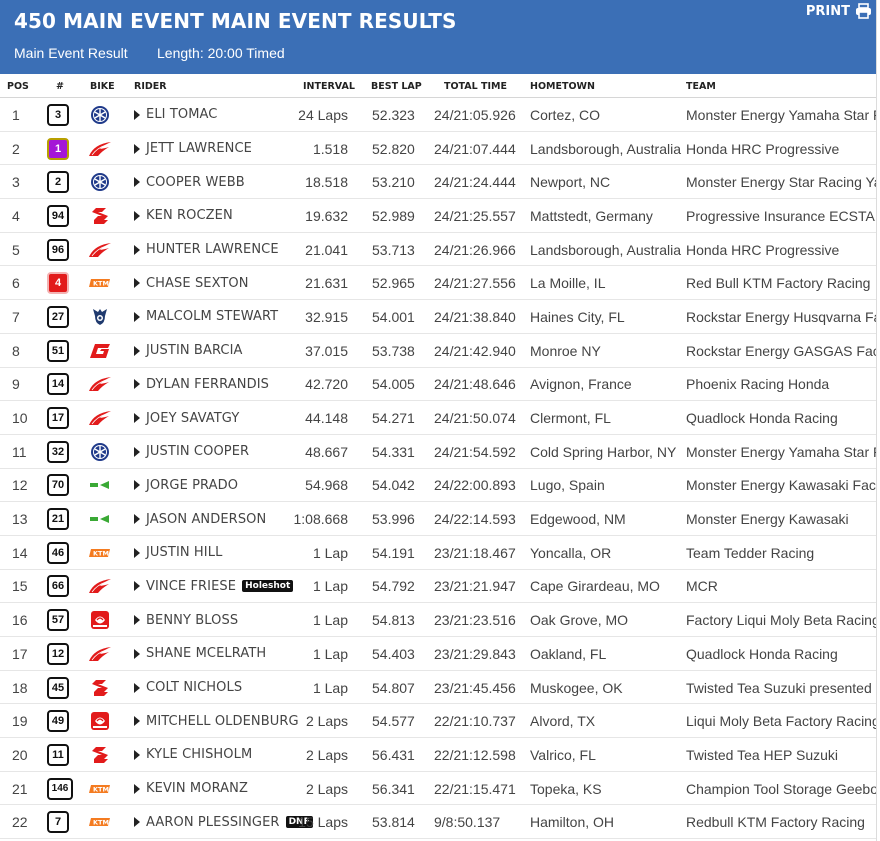  What do you see at coordinates (568, 653) in the screenshot?
I see `hometown-cell: Oakland, FL` at bounding box center [568, 653].